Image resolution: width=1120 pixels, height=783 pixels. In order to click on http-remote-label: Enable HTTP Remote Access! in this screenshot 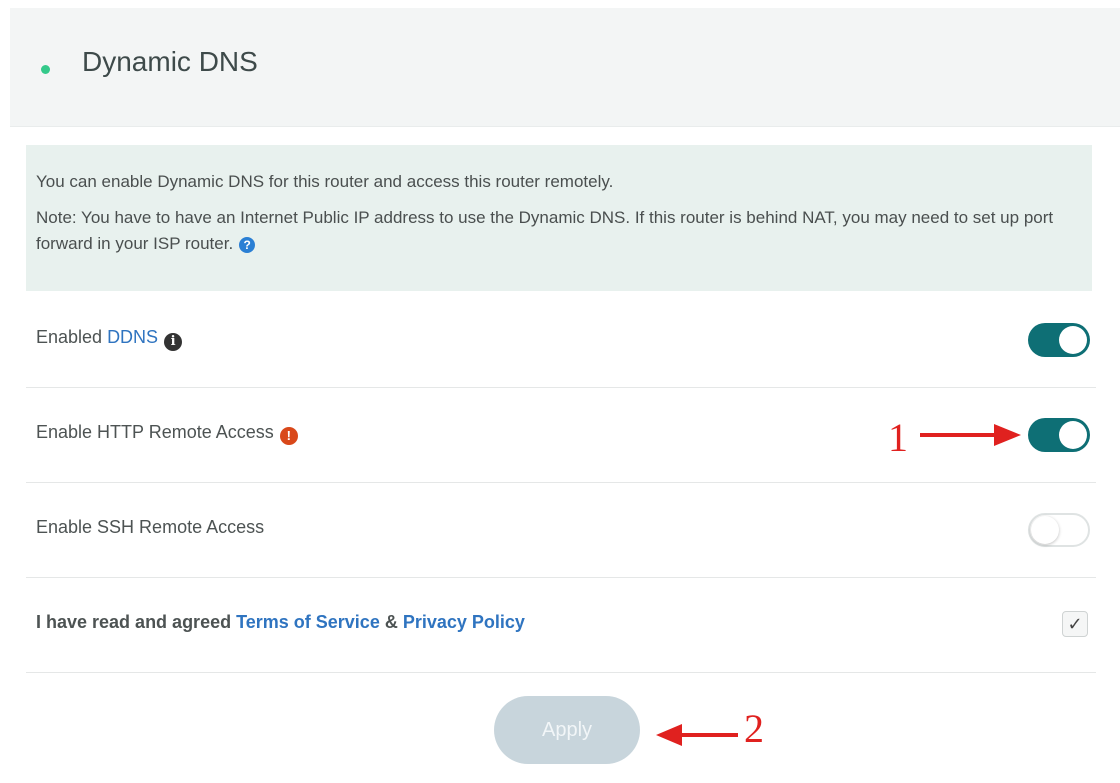, I will do `click(167, 433)`.